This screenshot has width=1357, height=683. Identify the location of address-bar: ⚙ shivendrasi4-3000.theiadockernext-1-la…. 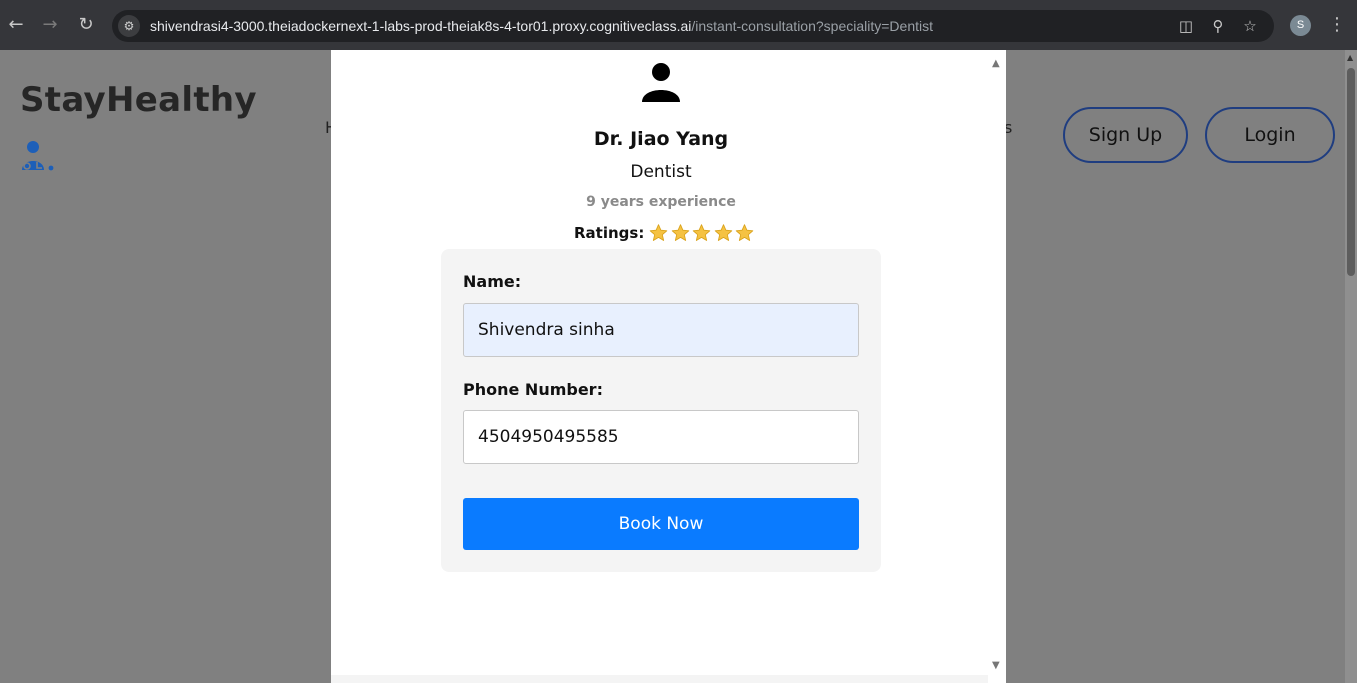
(693, 26).